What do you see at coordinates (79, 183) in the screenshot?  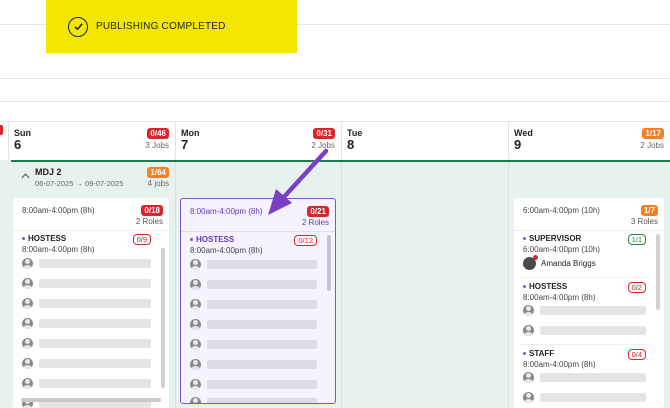 I see `project-dates: 06-07-2025 → 09-07-2025` at bounding box center [79, 183].